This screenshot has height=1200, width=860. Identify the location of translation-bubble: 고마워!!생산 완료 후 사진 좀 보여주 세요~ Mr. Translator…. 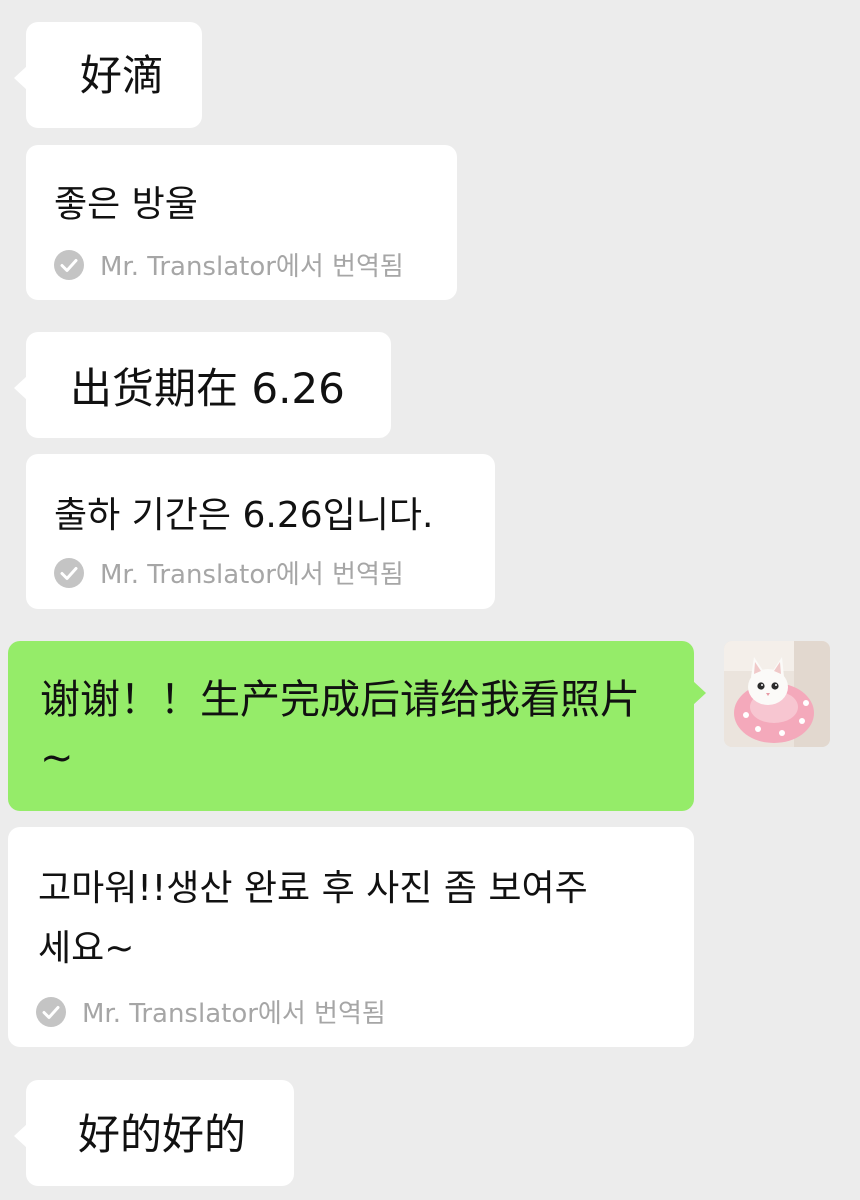
(351, 937).